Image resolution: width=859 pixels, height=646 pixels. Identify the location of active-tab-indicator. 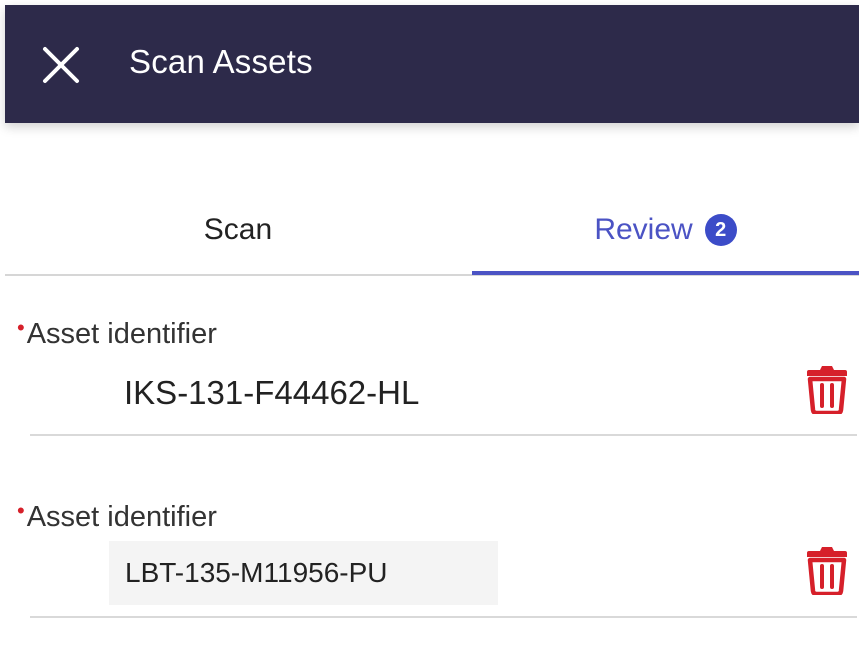
(665, 273).